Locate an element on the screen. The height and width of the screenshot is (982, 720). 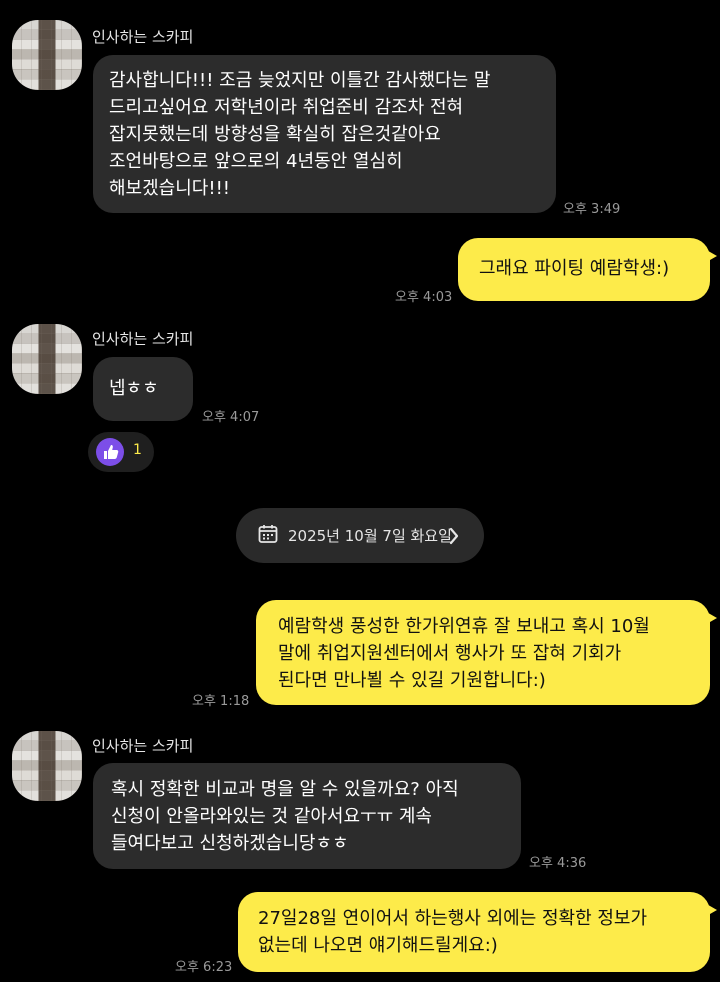
message-timestamp: 오후 3:49 is located at coordinates (592, 209).